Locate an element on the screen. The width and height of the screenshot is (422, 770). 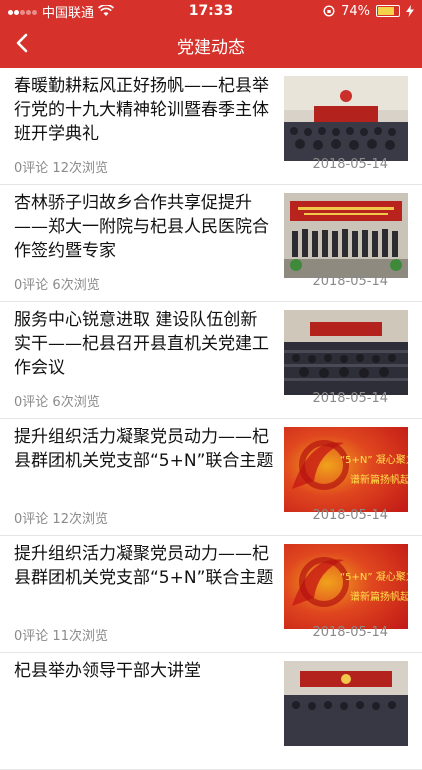
status-time: 17:33 is located at coordinates (211, 11).